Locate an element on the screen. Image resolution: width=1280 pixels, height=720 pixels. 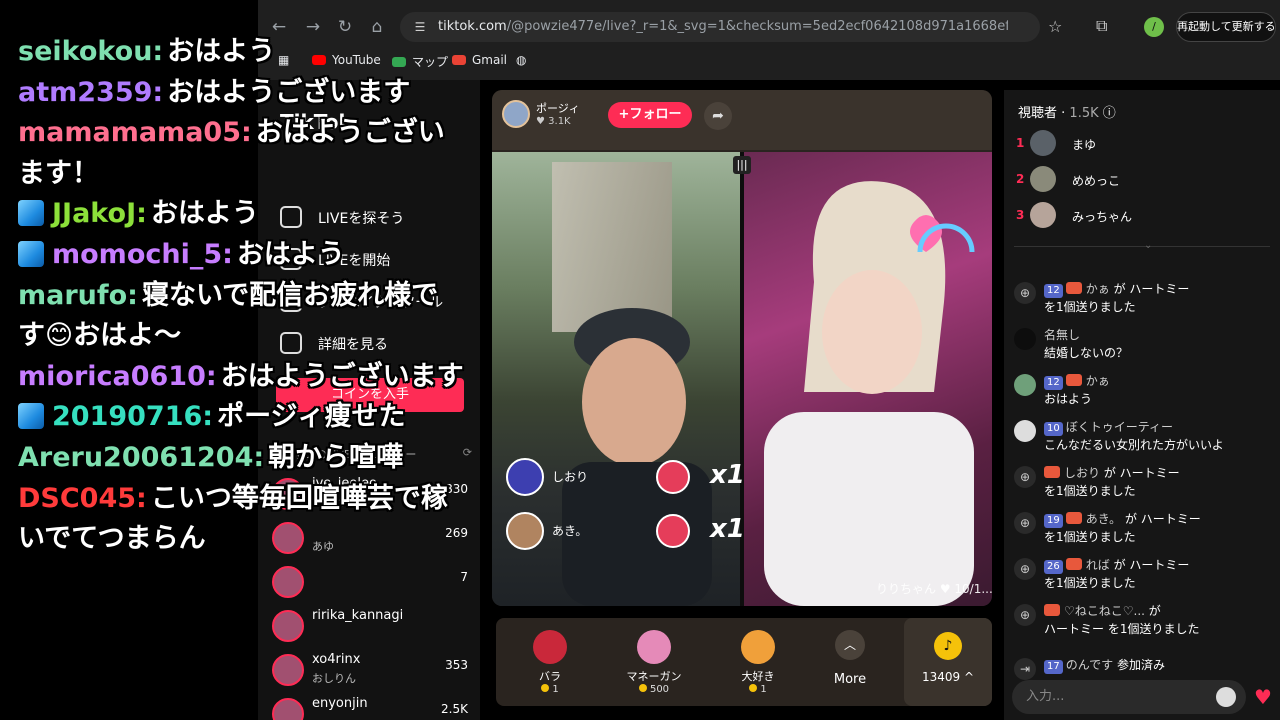
overlay-chat-text: おはよう is located at coordinates (204, 214).